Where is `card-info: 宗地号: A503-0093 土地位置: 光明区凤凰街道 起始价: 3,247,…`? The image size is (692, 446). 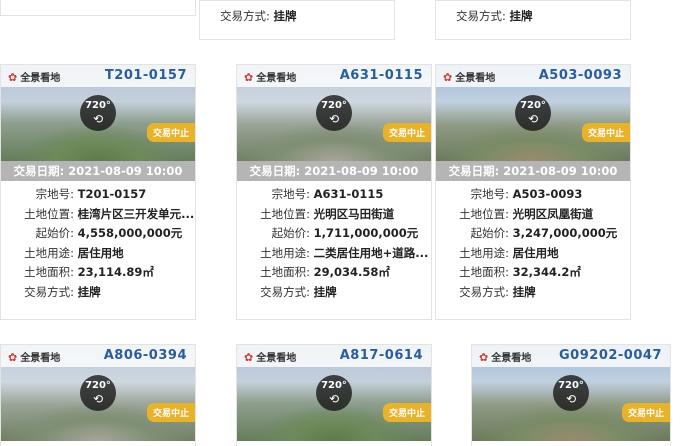
card-info: 宗地号: A503-0093 土地位置: 光明区凤凰街道 起始价: 3,247,… is located at coordinates (533, 242).